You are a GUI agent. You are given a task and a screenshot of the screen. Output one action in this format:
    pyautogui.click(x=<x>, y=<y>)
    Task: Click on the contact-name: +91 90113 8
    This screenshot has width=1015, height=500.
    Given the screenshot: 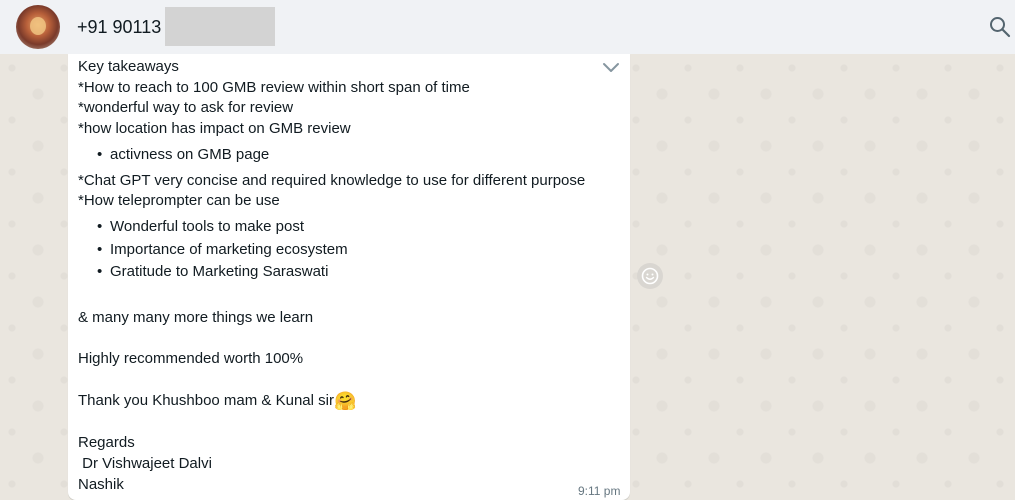 What is the action you would take?
    pyautogui.click(x=126, y=27)
    